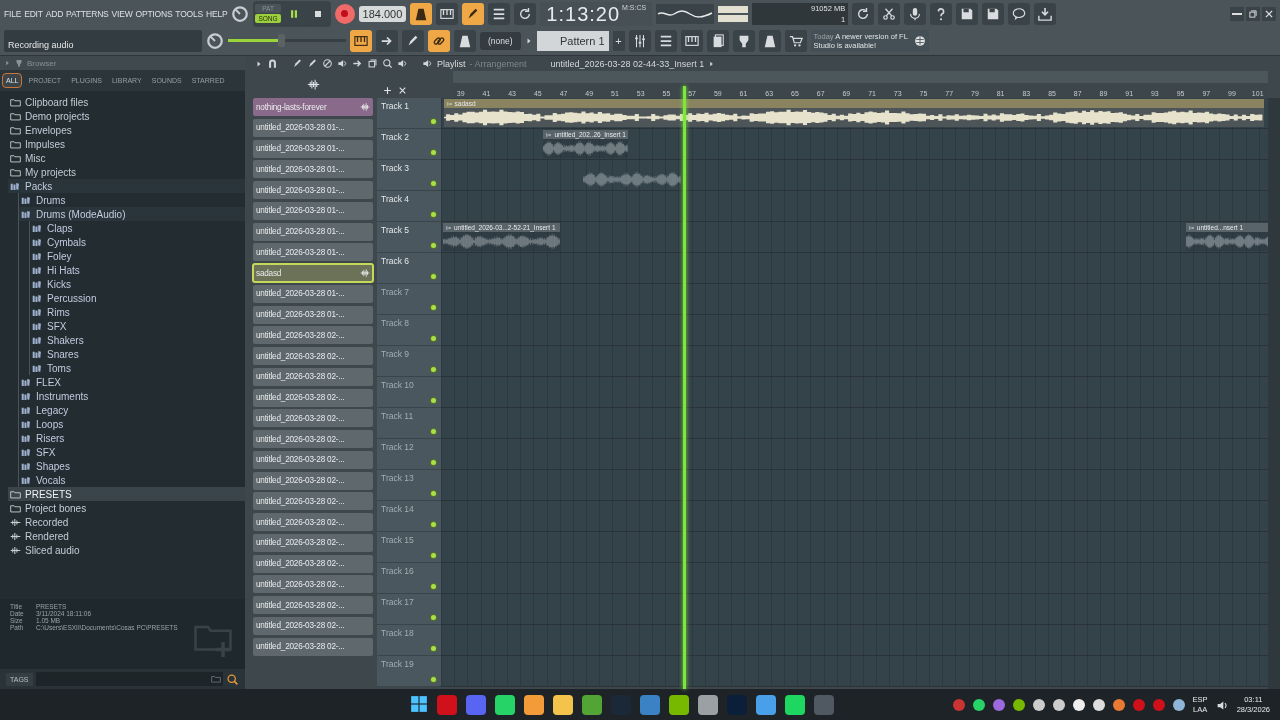 Image resolution: width=1280 pixels, height=720 pixels. I want to click on track-header: Track 3, so click(409, 175).